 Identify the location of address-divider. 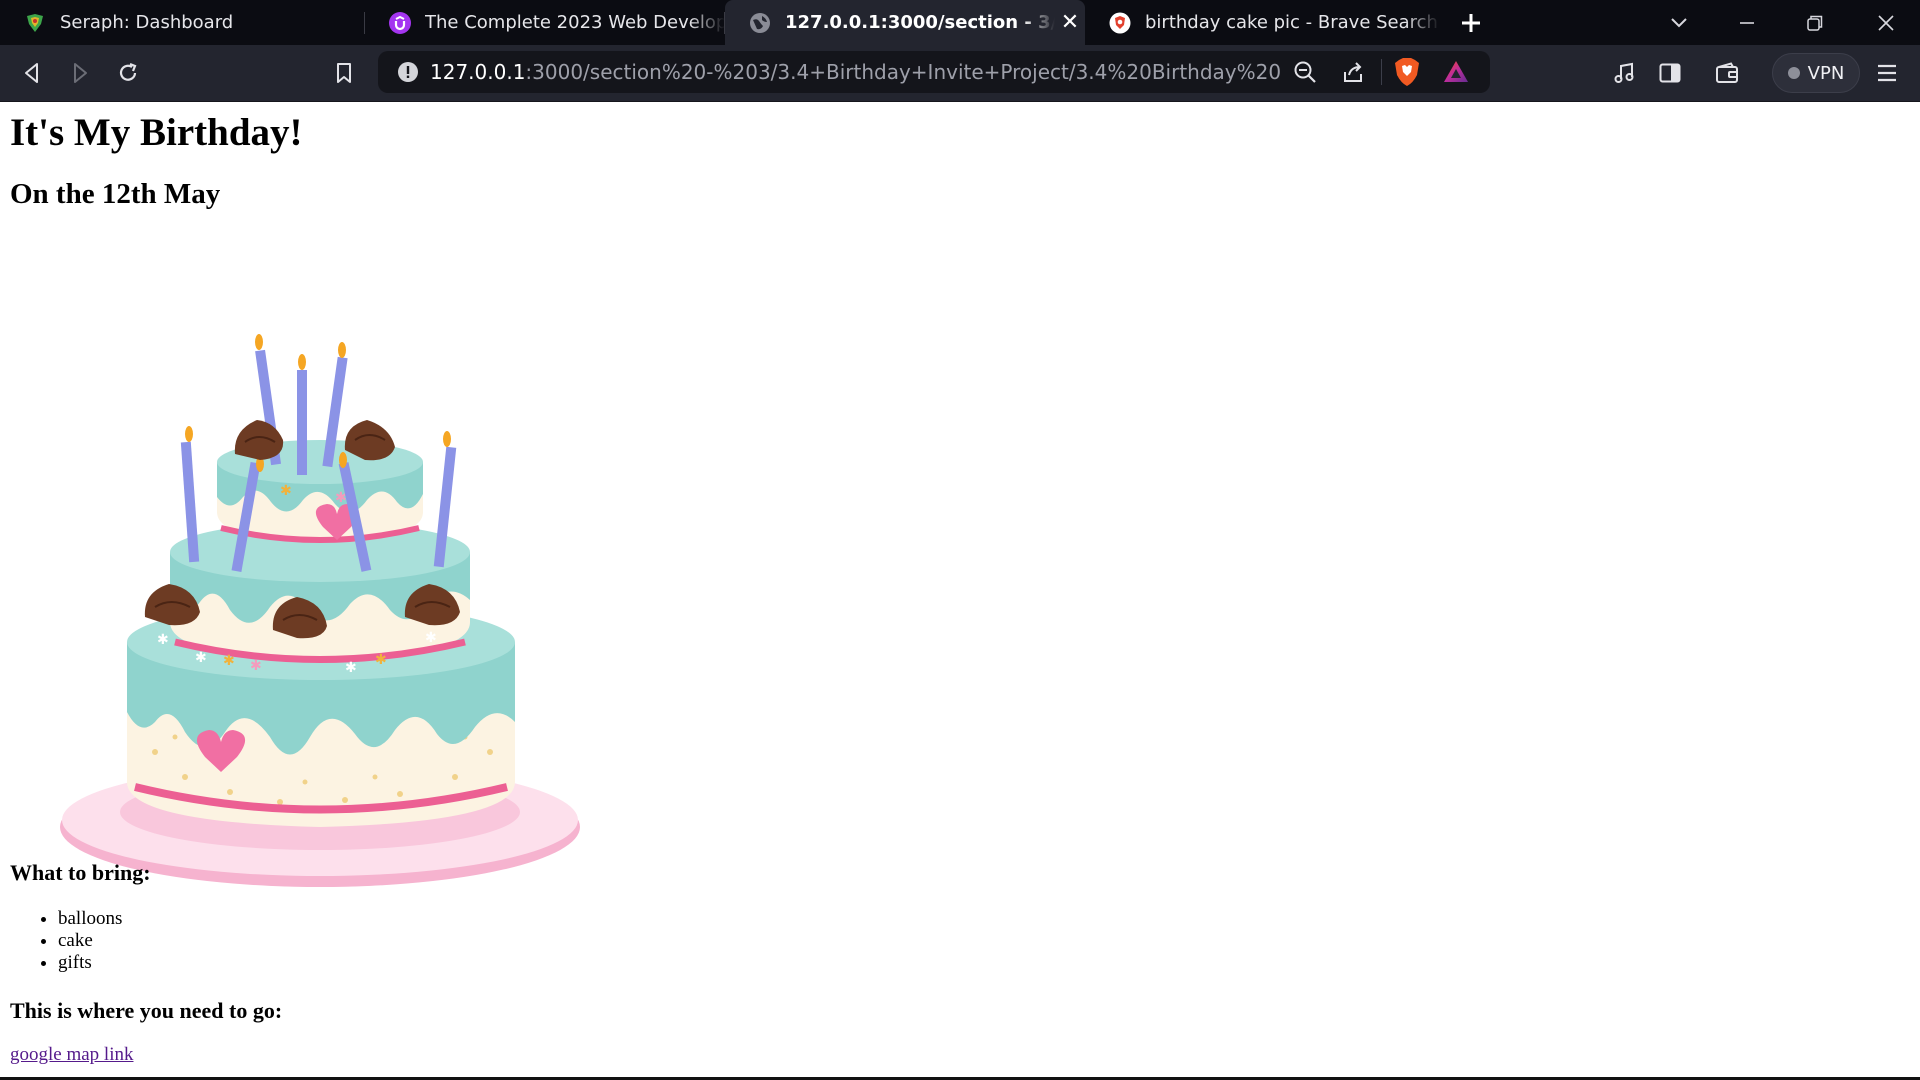
(1381, 72).